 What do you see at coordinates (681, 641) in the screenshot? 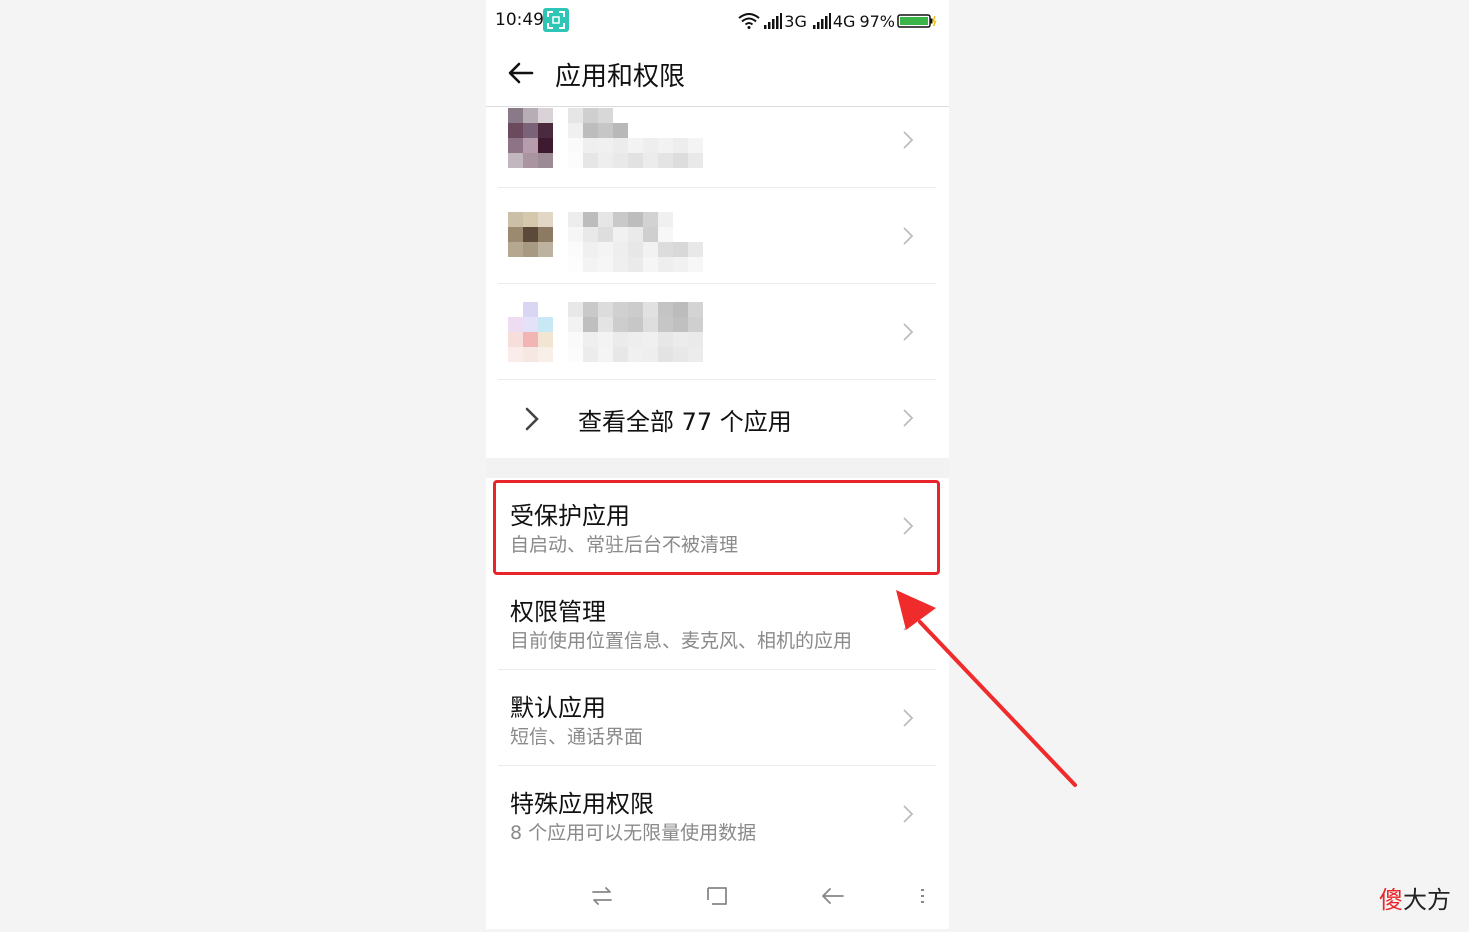
I see `row-subtitle: 目前使用位置信息、麦克风、相机的应用` at bounding box center [681, 641].